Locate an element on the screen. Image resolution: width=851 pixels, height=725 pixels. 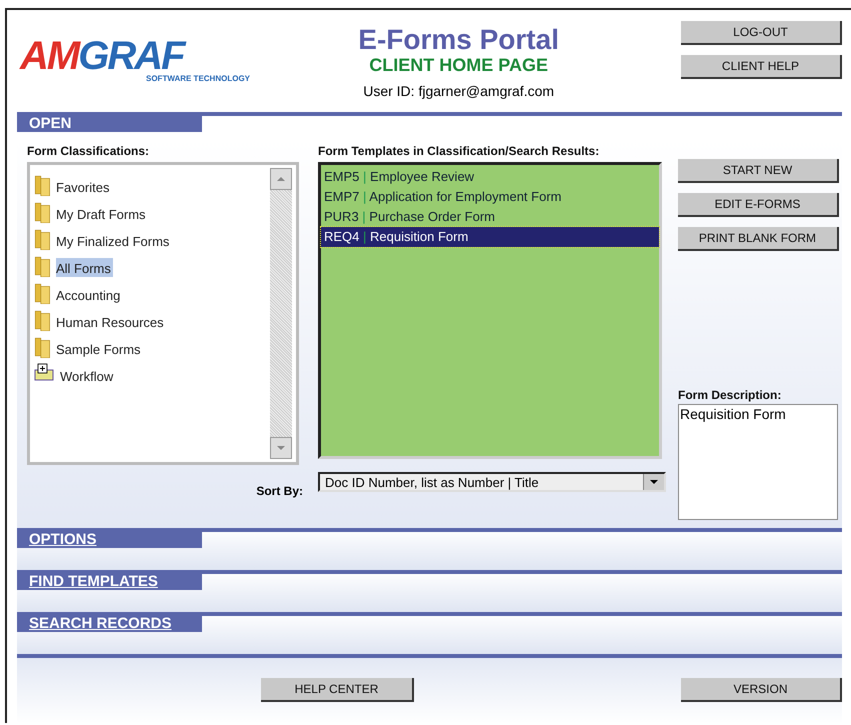
classification-item: All Forms is located at coordinates (84, 267).